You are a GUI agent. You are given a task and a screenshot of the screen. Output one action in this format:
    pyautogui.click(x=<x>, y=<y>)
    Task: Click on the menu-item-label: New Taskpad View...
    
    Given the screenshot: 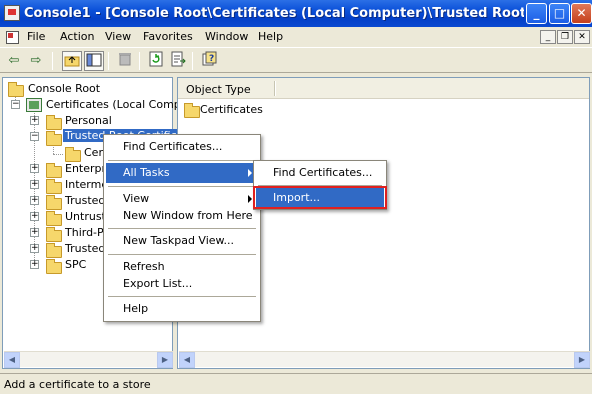 What is the action you would take?
    pyautogui.click(x=179, y=240)
    